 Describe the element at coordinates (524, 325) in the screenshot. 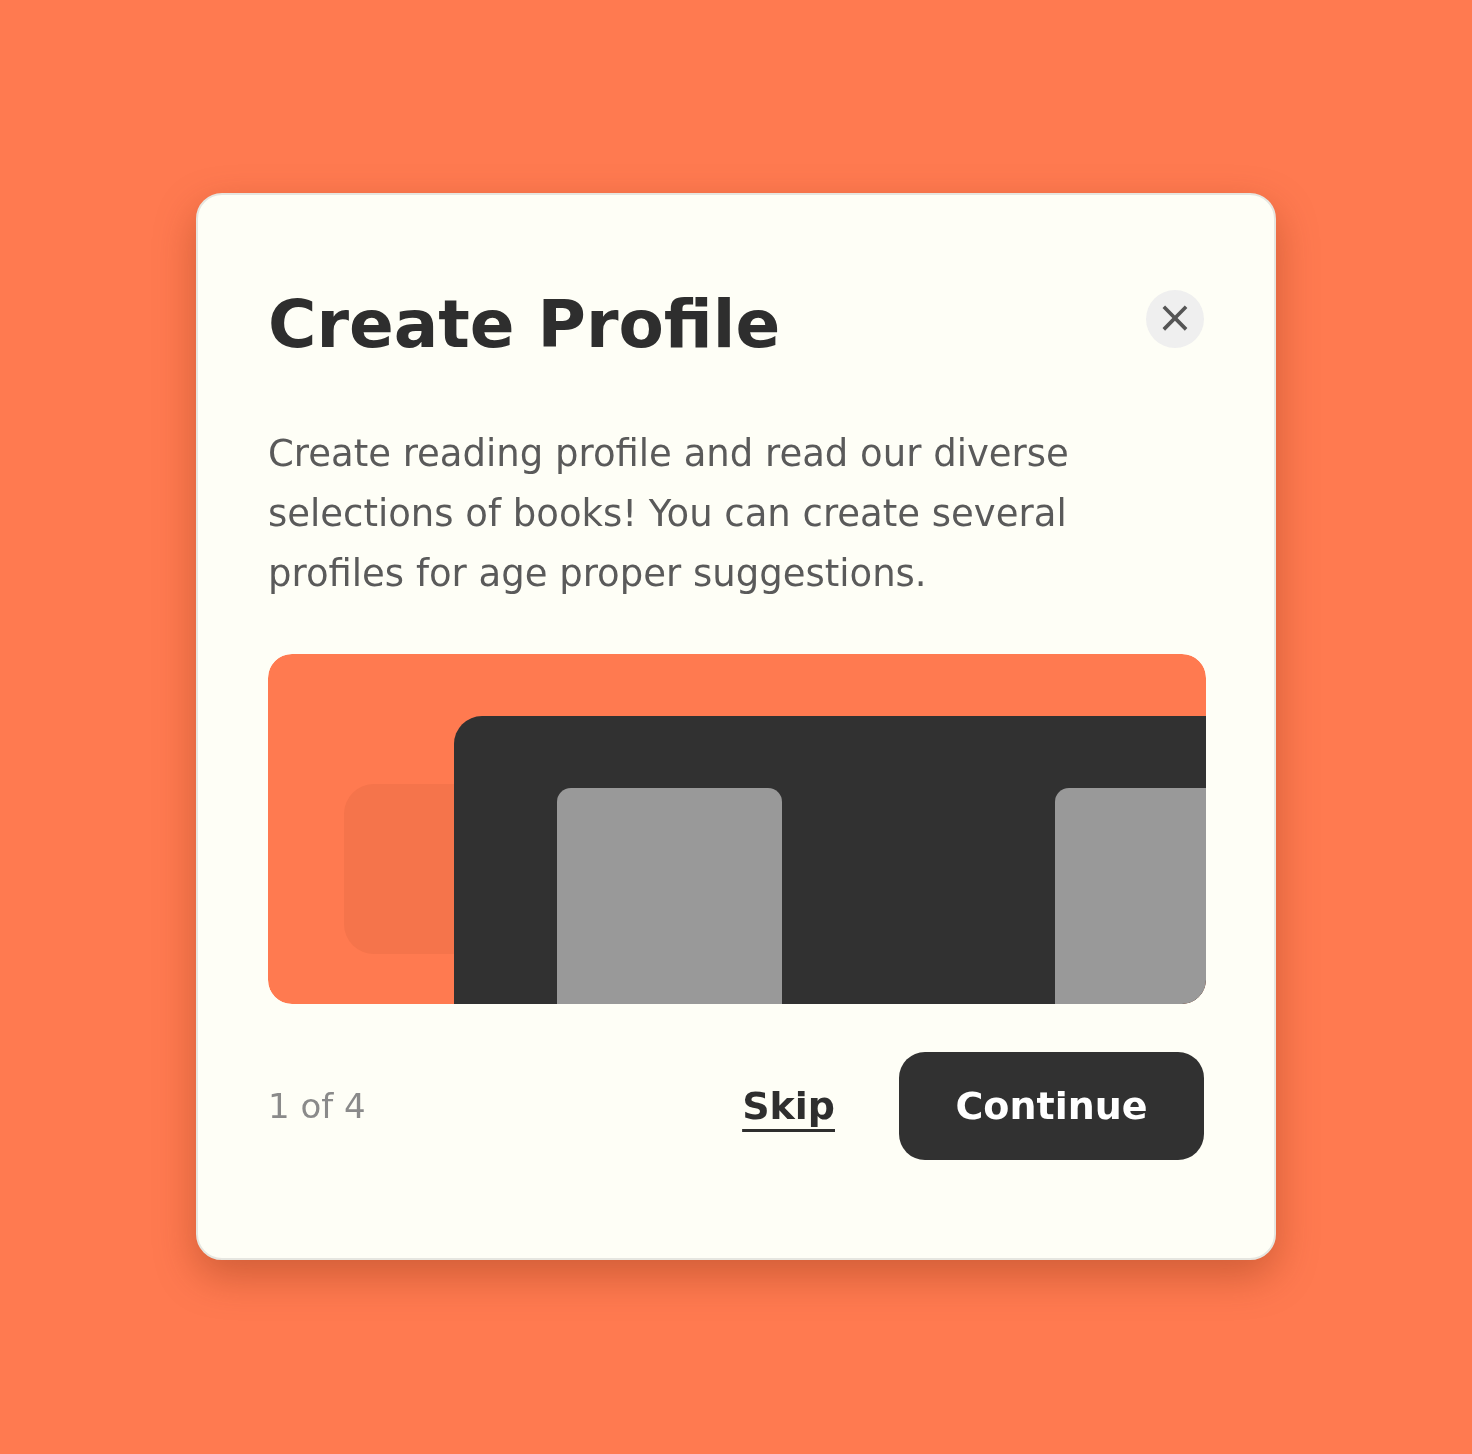

I see `dialog-title: Create Profile` at that location.